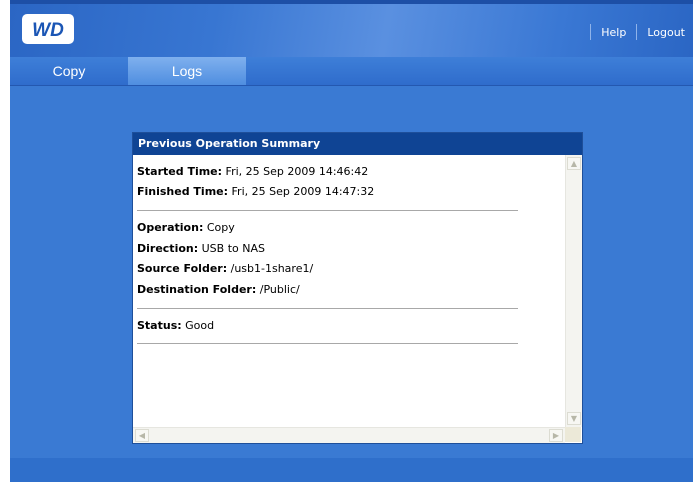  I want to click on logout-link: Logout, so click(666, 32).